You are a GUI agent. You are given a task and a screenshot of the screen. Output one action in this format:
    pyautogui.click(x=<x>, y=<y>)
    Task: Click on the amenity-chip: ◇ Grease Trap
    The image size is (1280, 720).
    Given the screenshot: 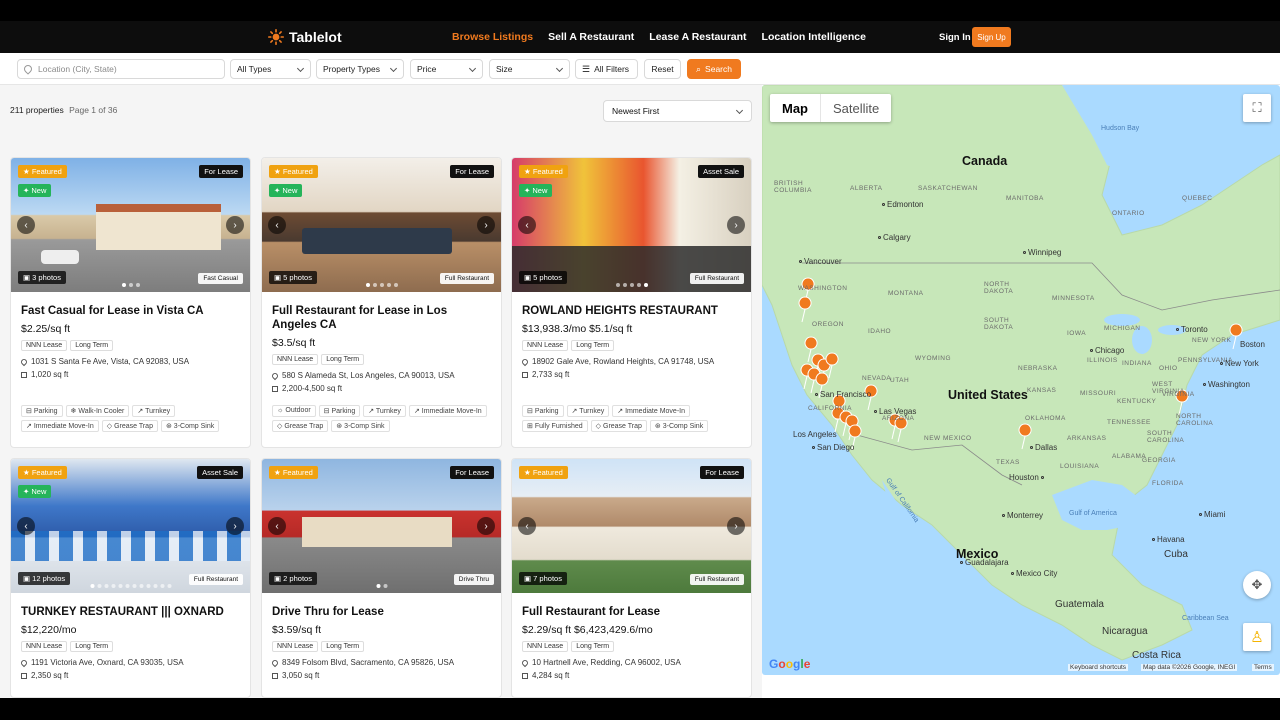 What is the action you would take?
    pyautogui.click(x=618, y=426)
    